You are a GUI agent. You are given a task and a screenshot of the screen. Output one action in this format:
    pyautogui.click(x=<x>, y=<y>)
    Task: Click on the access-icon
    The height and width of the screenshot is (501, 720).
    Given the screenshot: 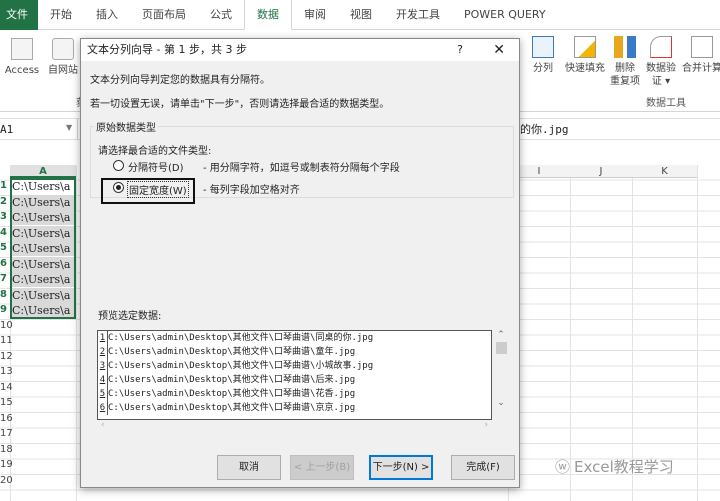 What is the action you would take?
    pyautogui.click(x=22, y=49)
    